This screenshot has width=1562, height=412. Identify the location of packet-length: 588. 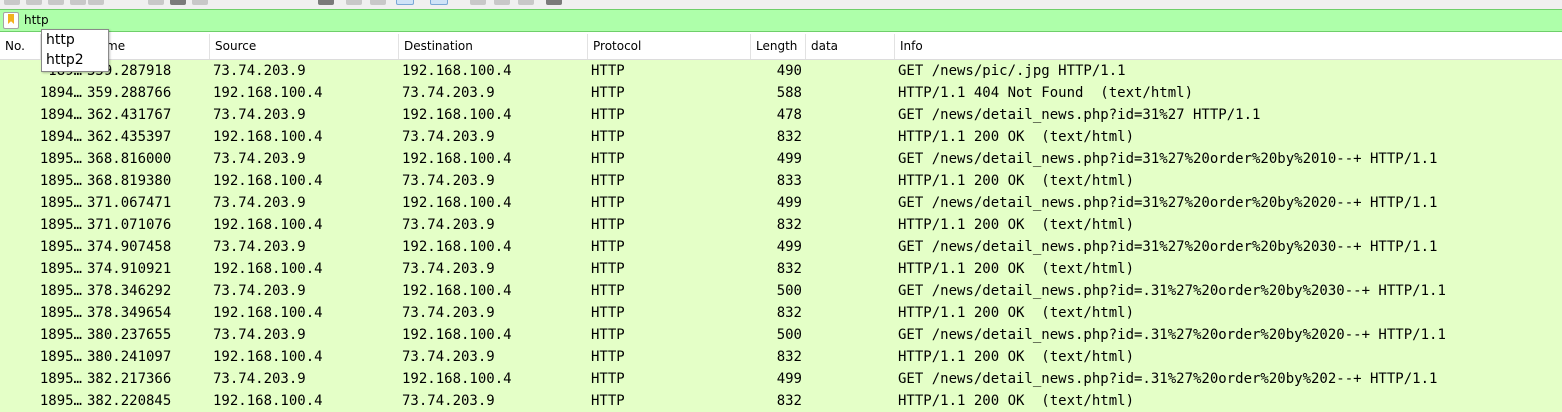
(789, 93).